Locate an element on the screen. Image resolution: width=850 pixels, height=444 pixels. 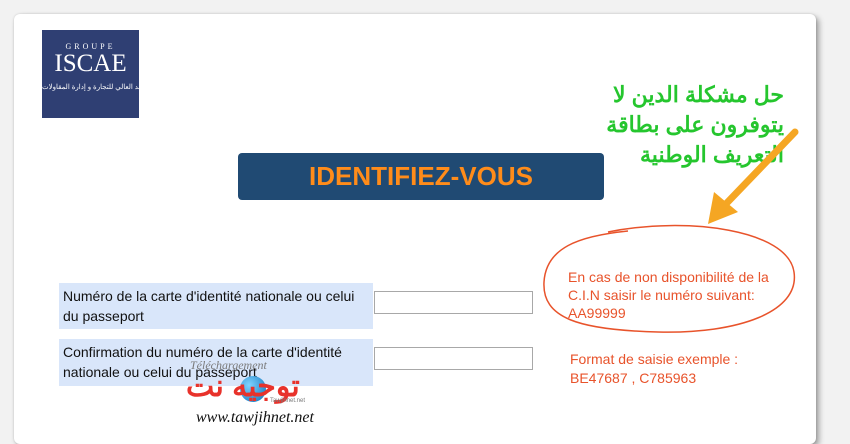
watermark-small: Tawjihnet.net is located at coordinates (288, 401).